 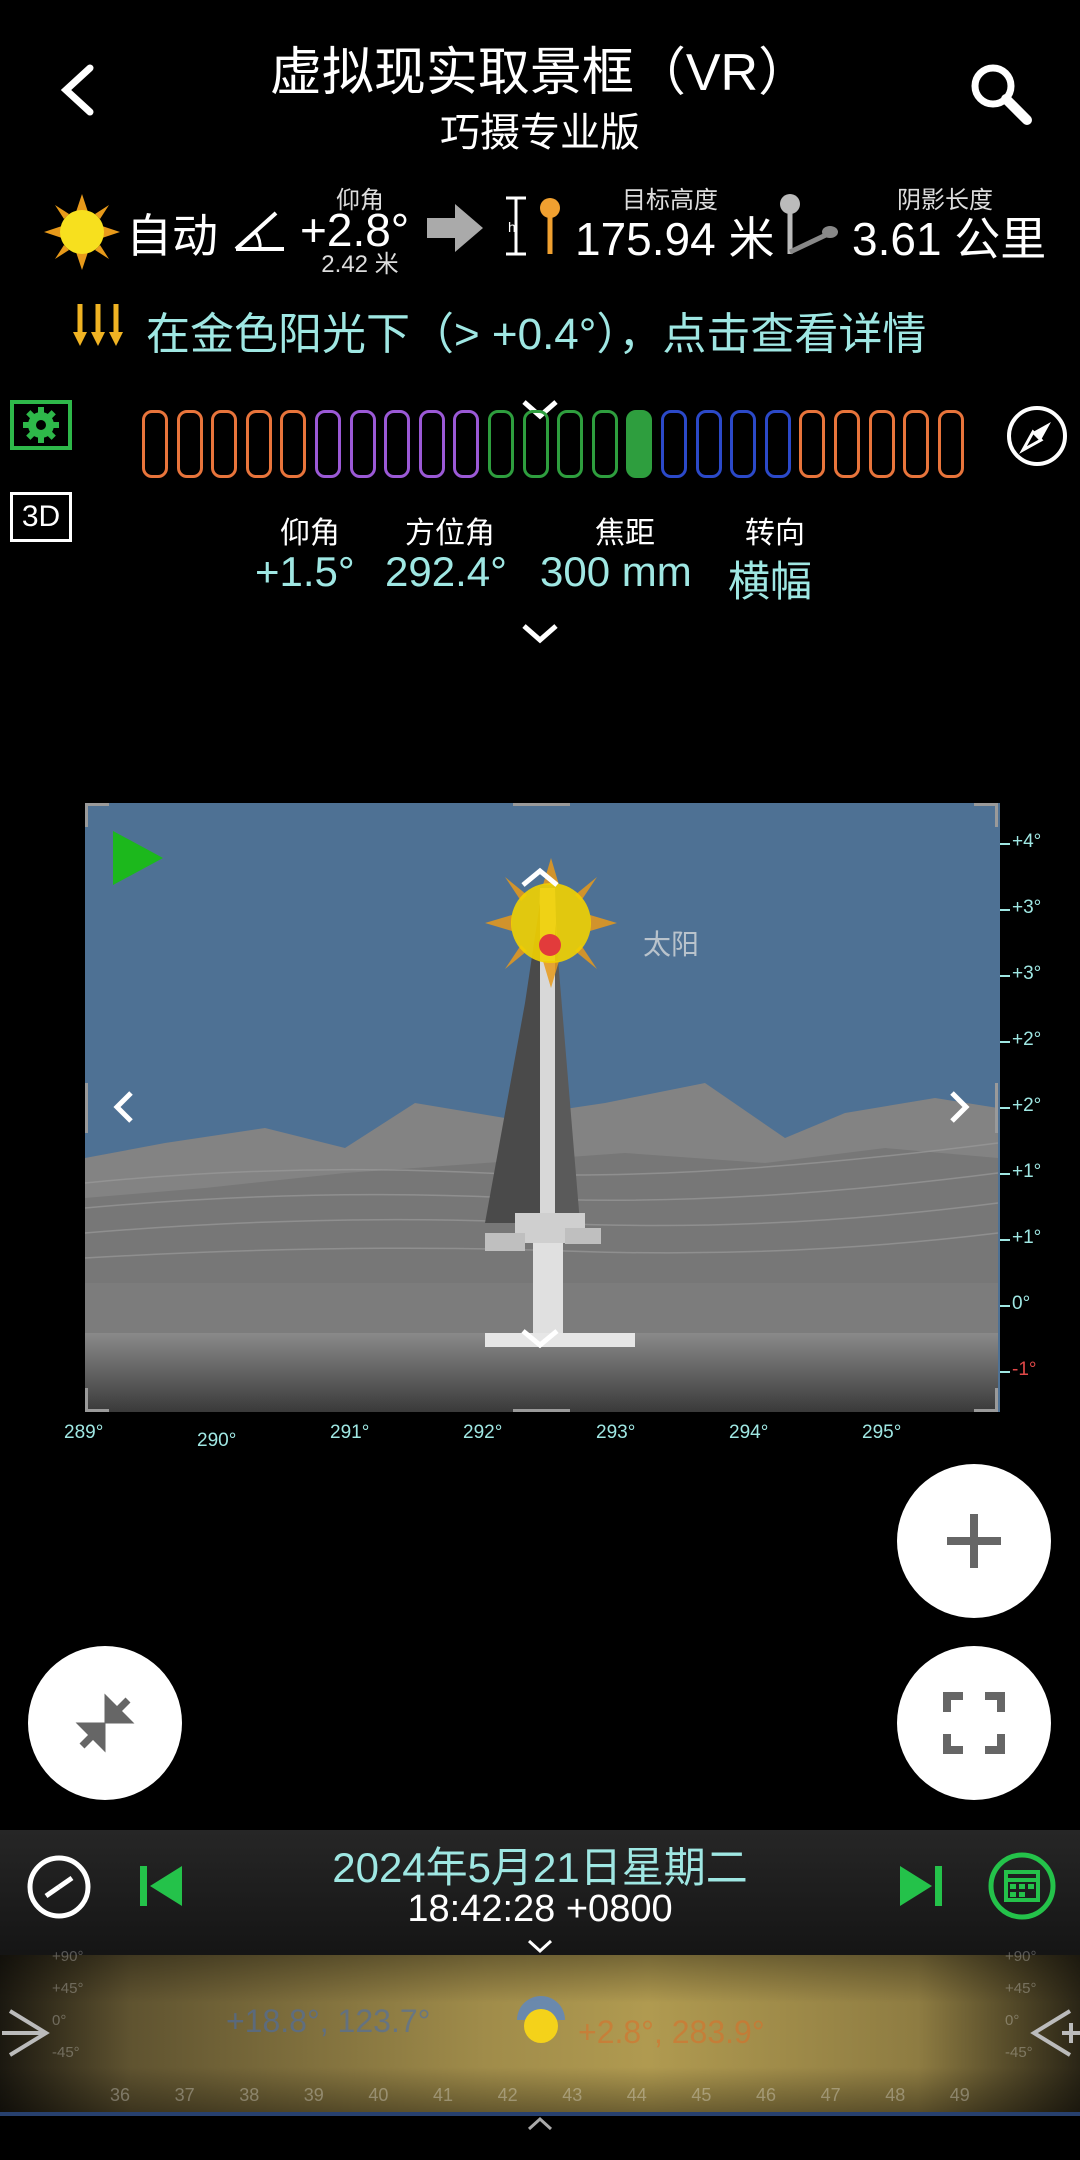 What do you see at coordinates (446, 572) in the screenshot?
I see `camera-azimuth-value: 292.4°` at bounding box center [446, 572].